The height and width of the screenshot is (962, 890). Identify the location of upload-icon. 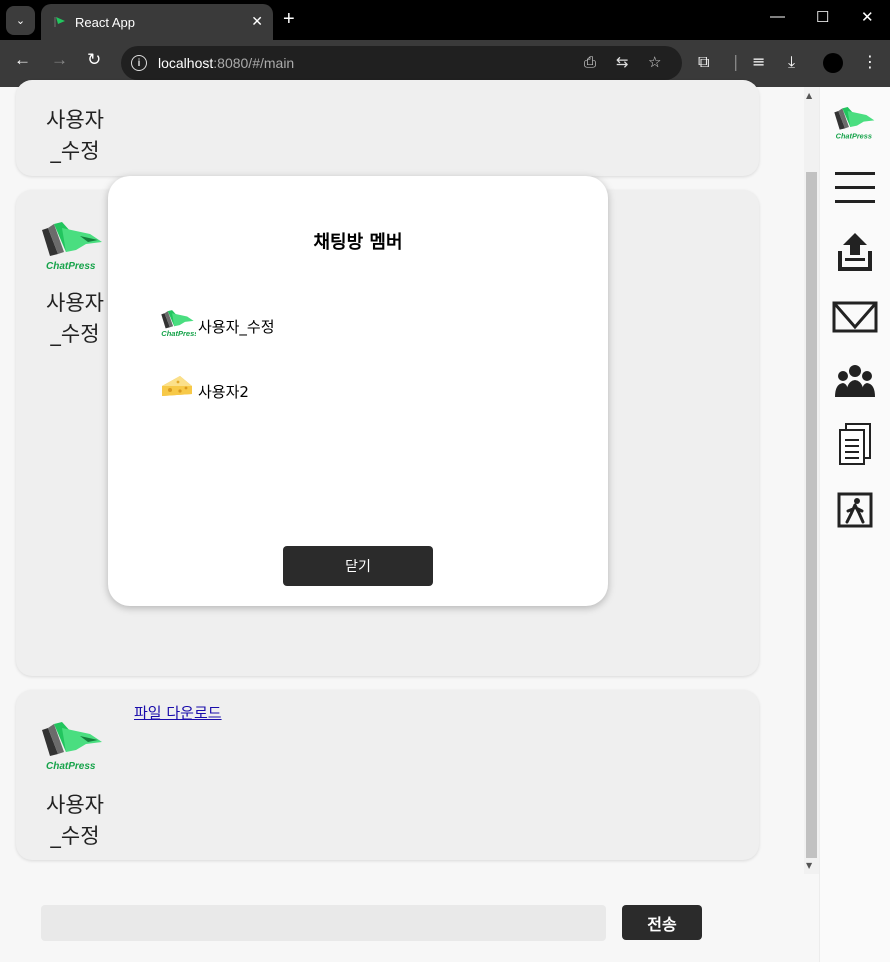
(855, 252).